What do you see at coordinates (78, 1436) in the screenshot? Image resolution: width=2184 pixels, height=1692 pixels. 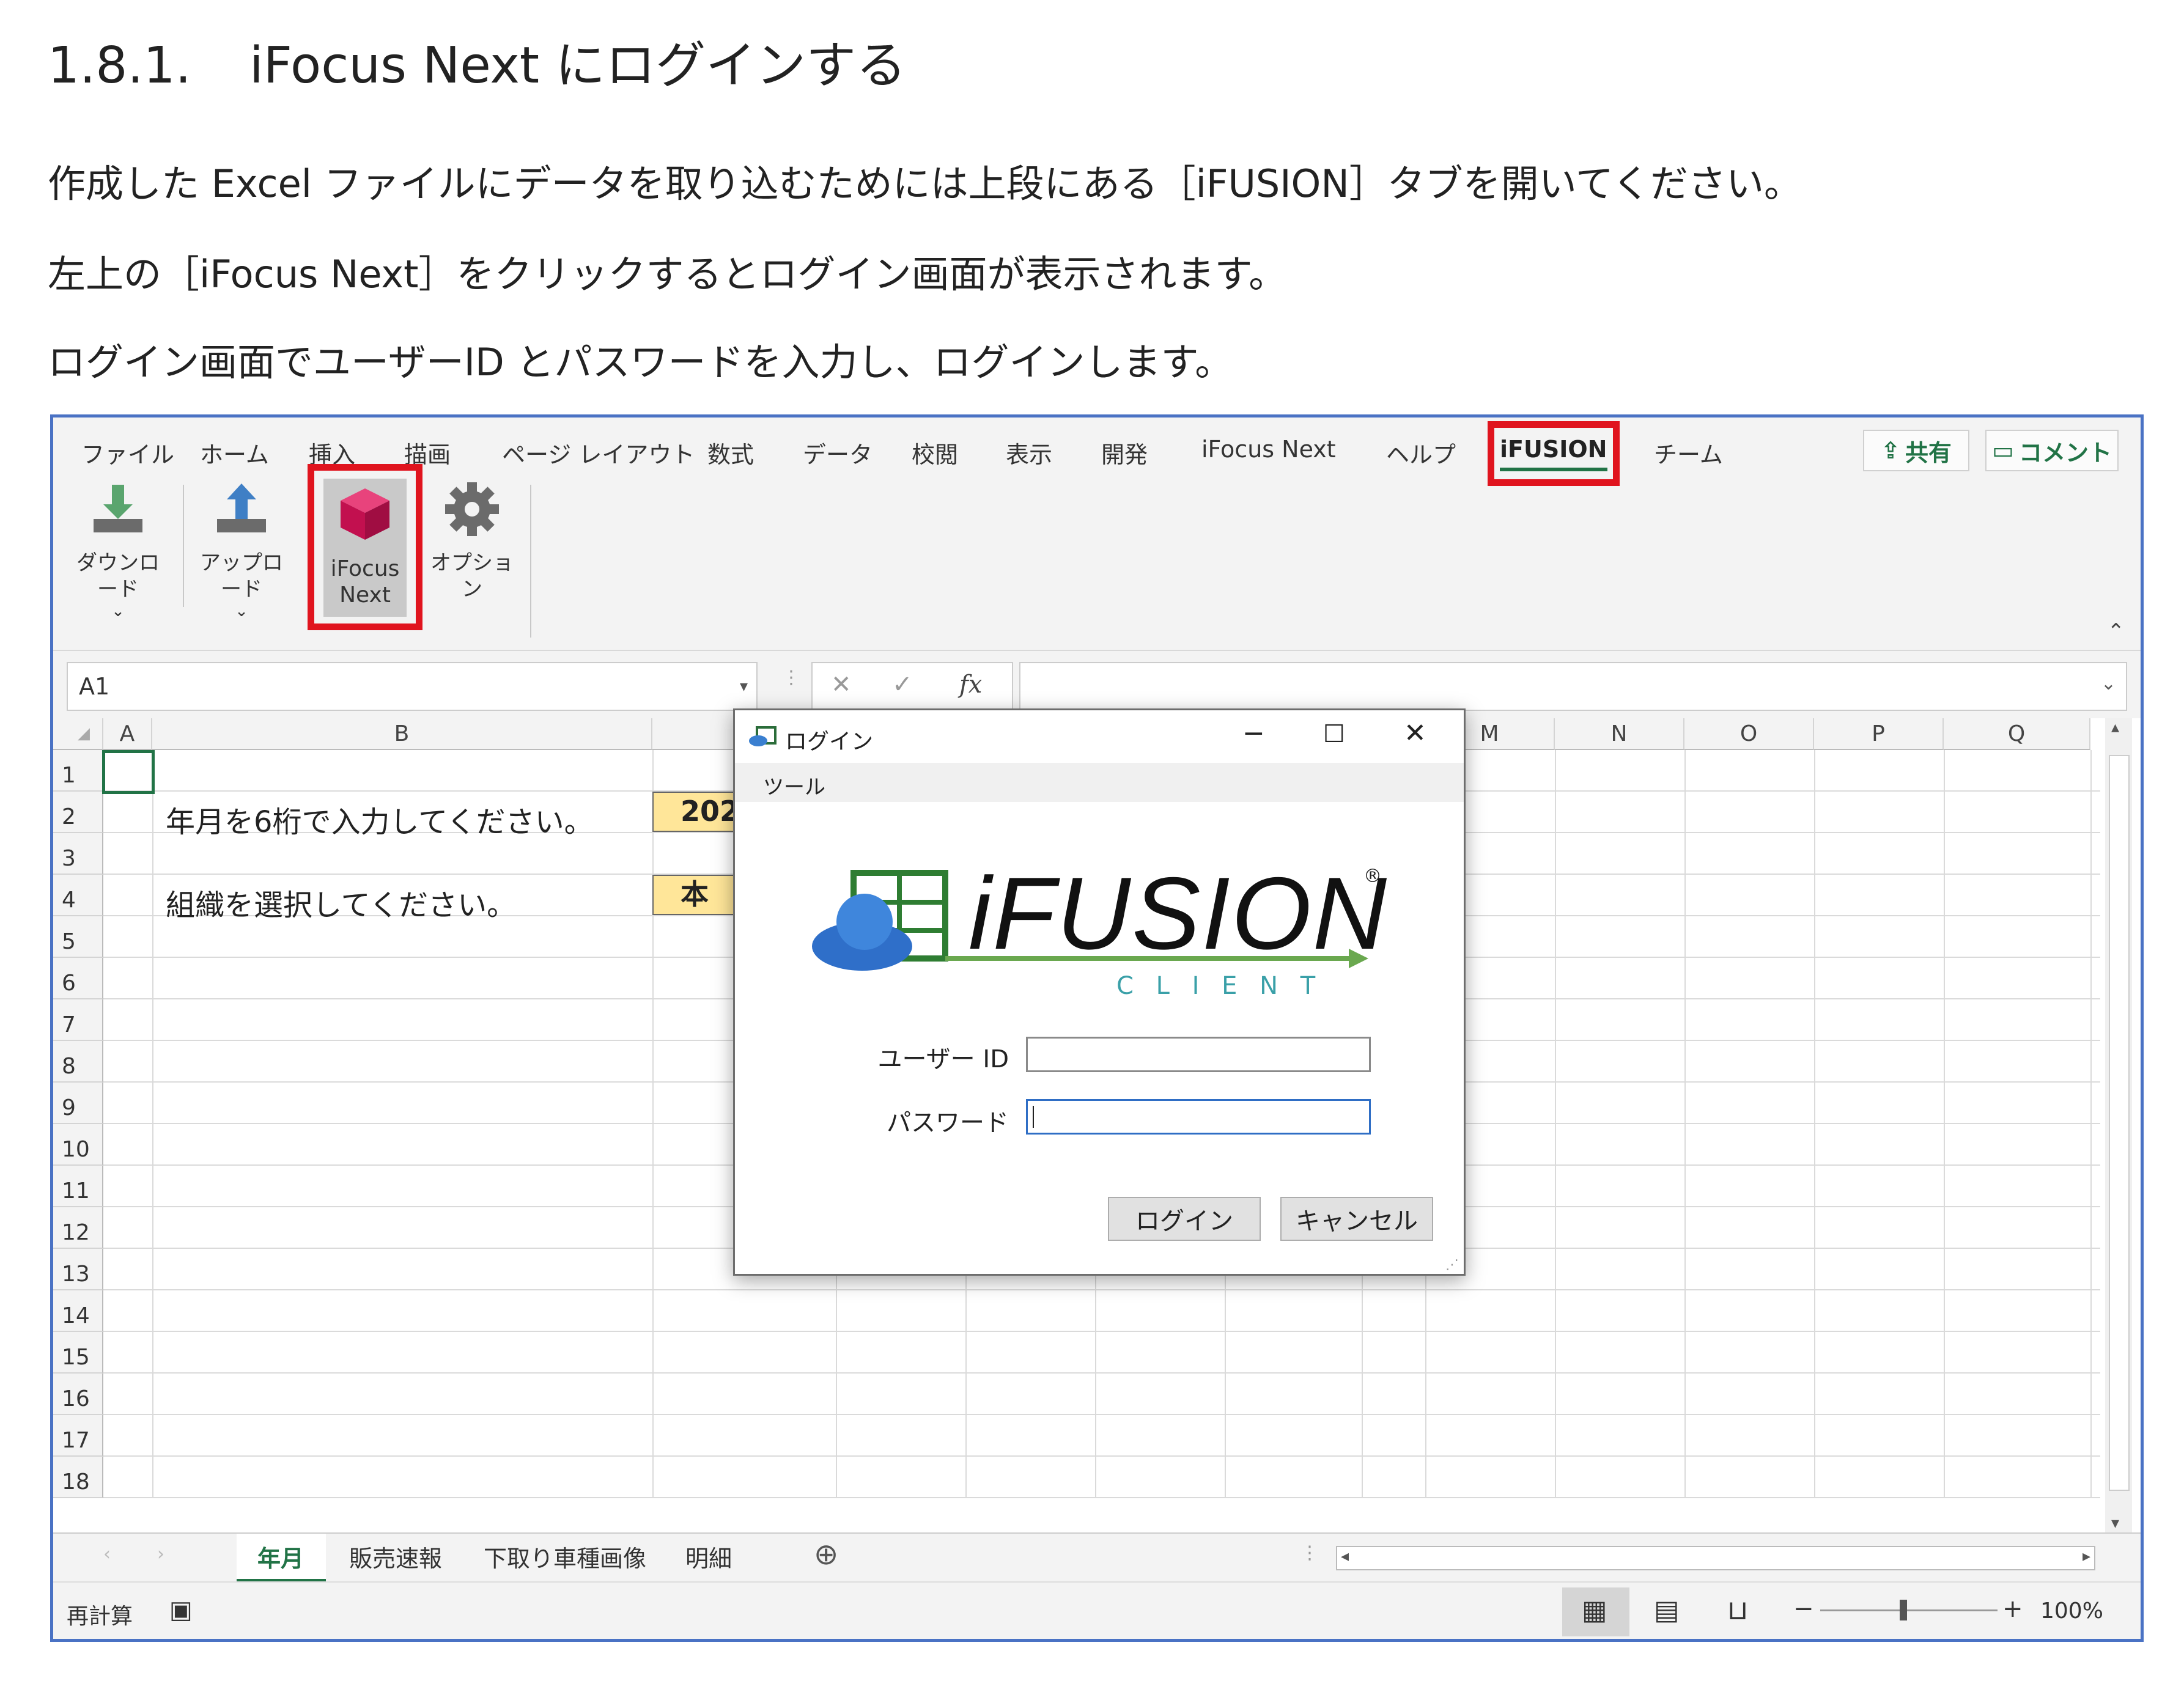 I see `row-header: 17` at bounding box center [78, 1436].